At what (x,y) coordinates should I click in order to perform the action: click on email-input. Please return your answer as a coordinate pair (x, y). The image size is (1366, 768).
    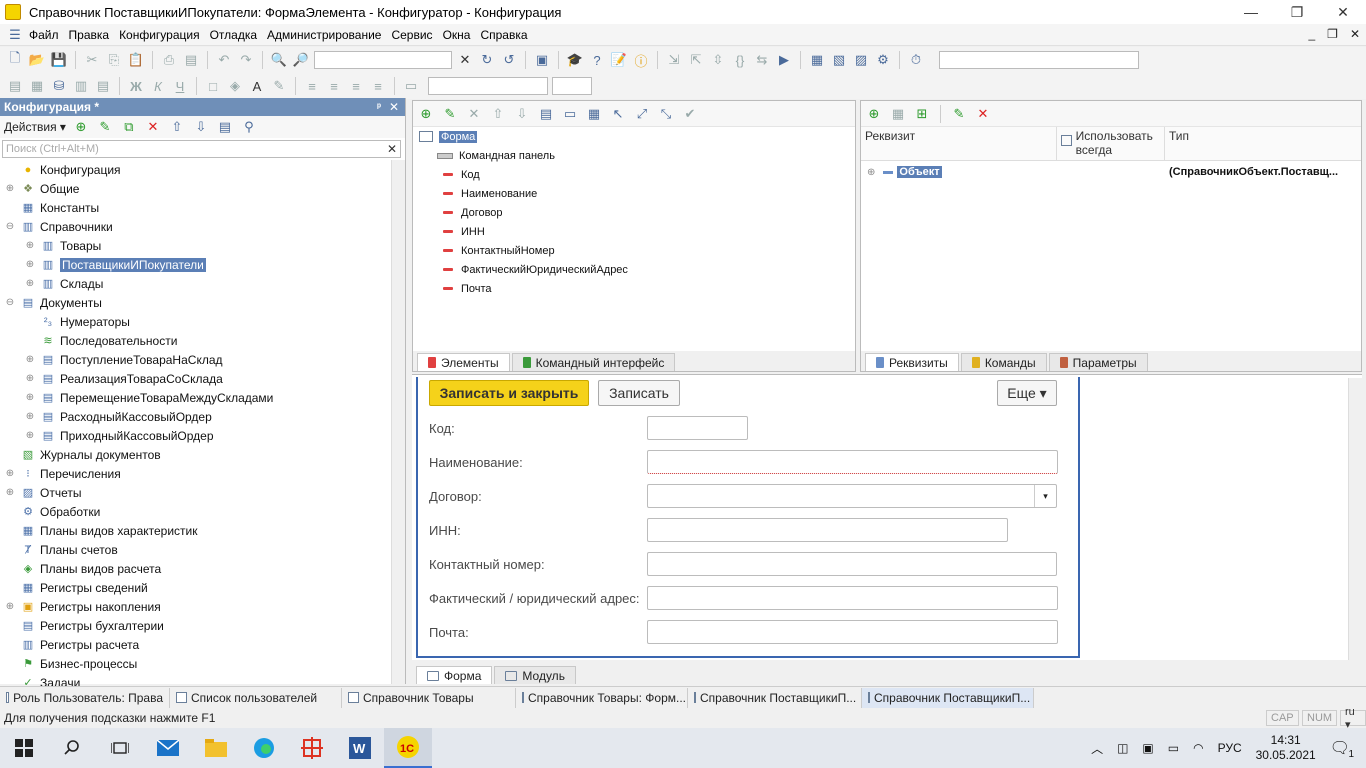
    Looking at the image, I should click on (852, 632).